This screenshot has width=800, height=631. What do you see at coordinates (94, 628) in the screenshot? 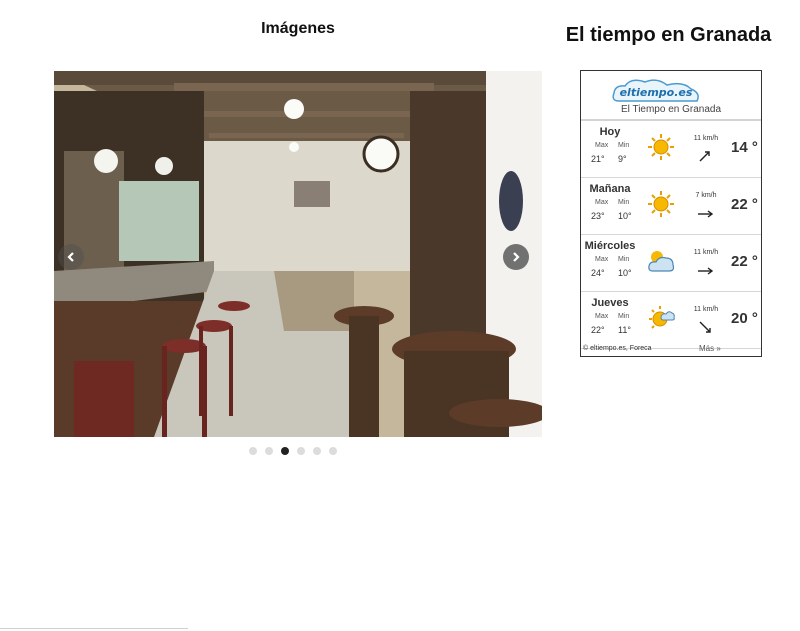
I see `footer-divider` at bounding box center [94, 628].